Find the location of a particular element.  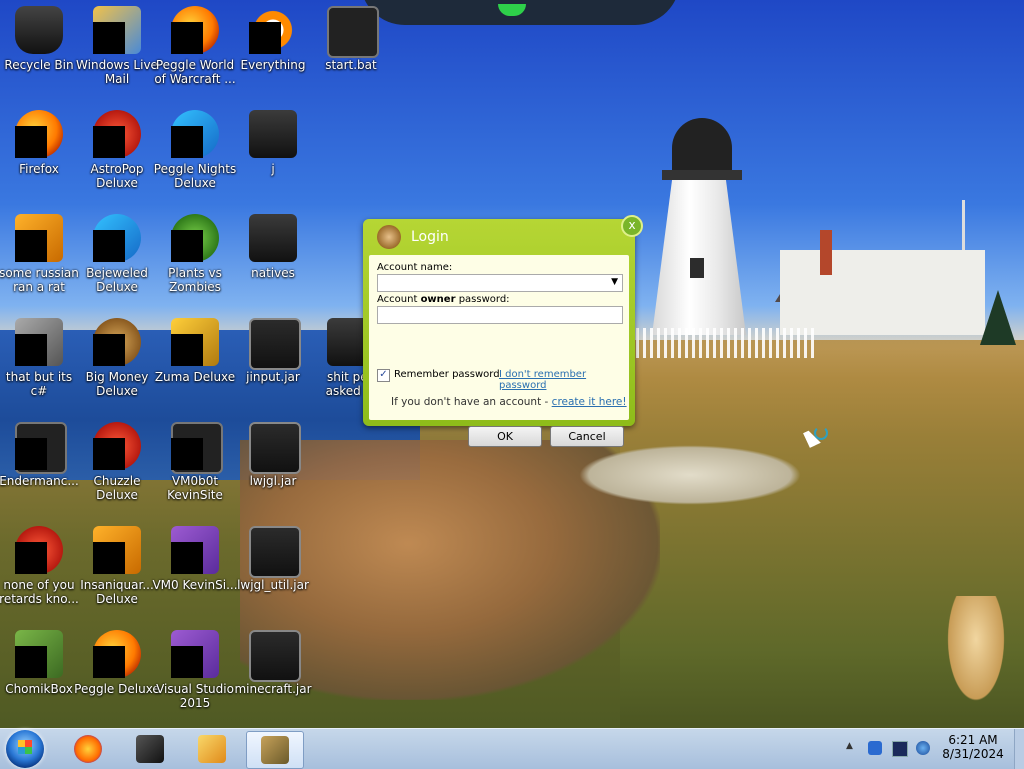

system-clock: 6:21 AM 8/31/2024 is located at coordinates (973, 747).